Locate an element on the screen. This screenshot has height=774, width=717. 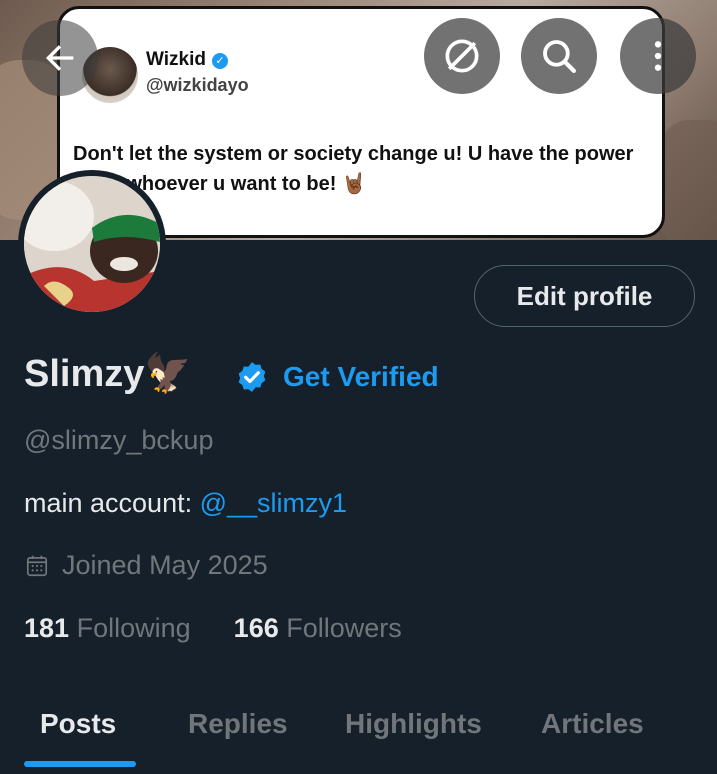
banner-background-shape is located at coordinates (688, 180).